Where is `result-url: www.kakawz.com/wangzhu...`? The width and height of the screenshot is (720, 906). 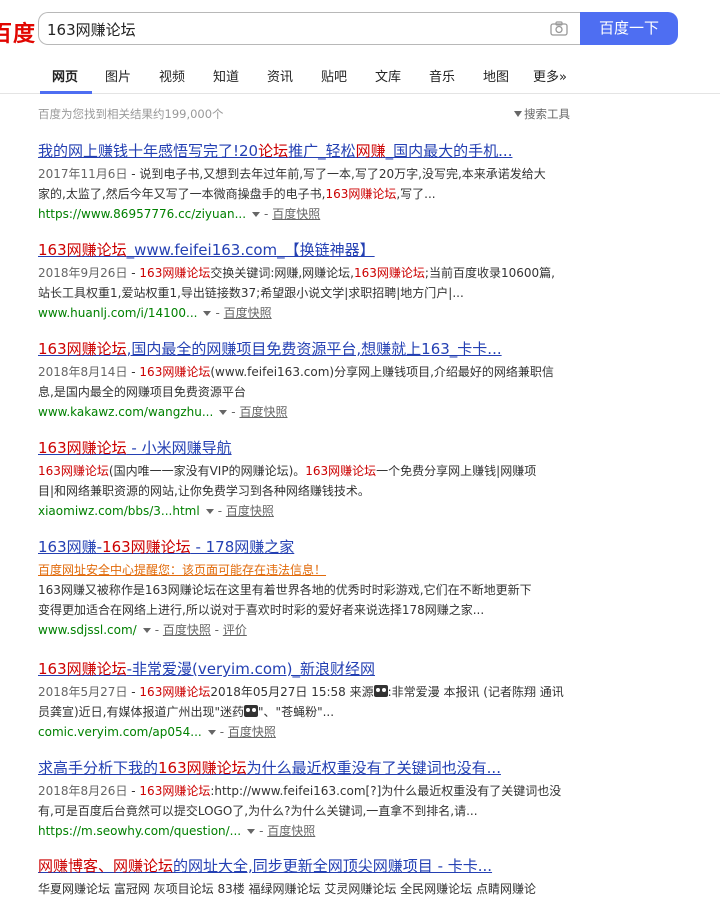 result-url: www.kakawz.com/wangzhu... is located at coordinates (125, 412).